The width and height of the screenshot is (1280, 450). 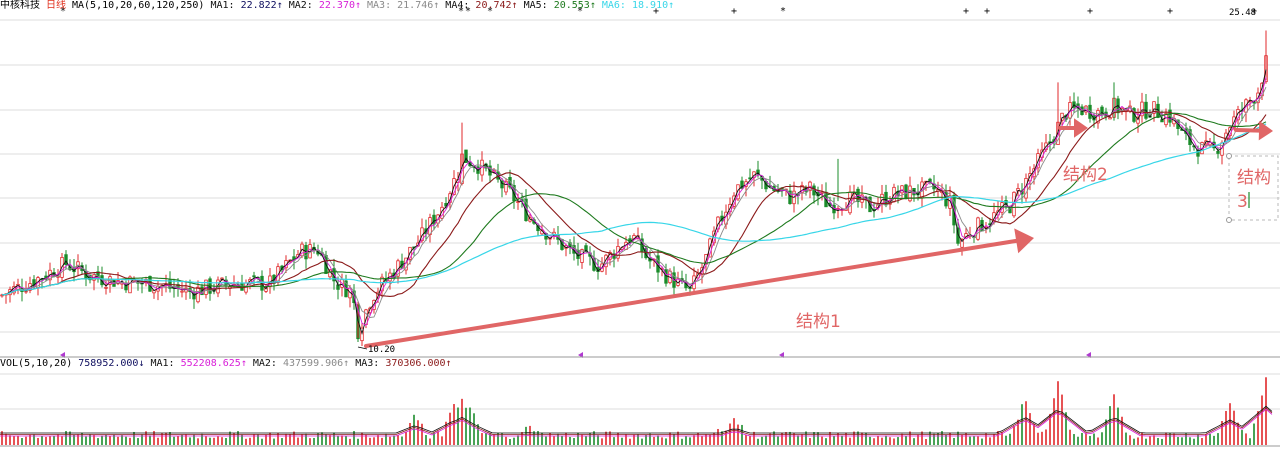 What do you see at coordinates (403, 5) in the screenshot?
I see `ma3-readout: MA3: 21.746↑` at bounding box center [403, 5].